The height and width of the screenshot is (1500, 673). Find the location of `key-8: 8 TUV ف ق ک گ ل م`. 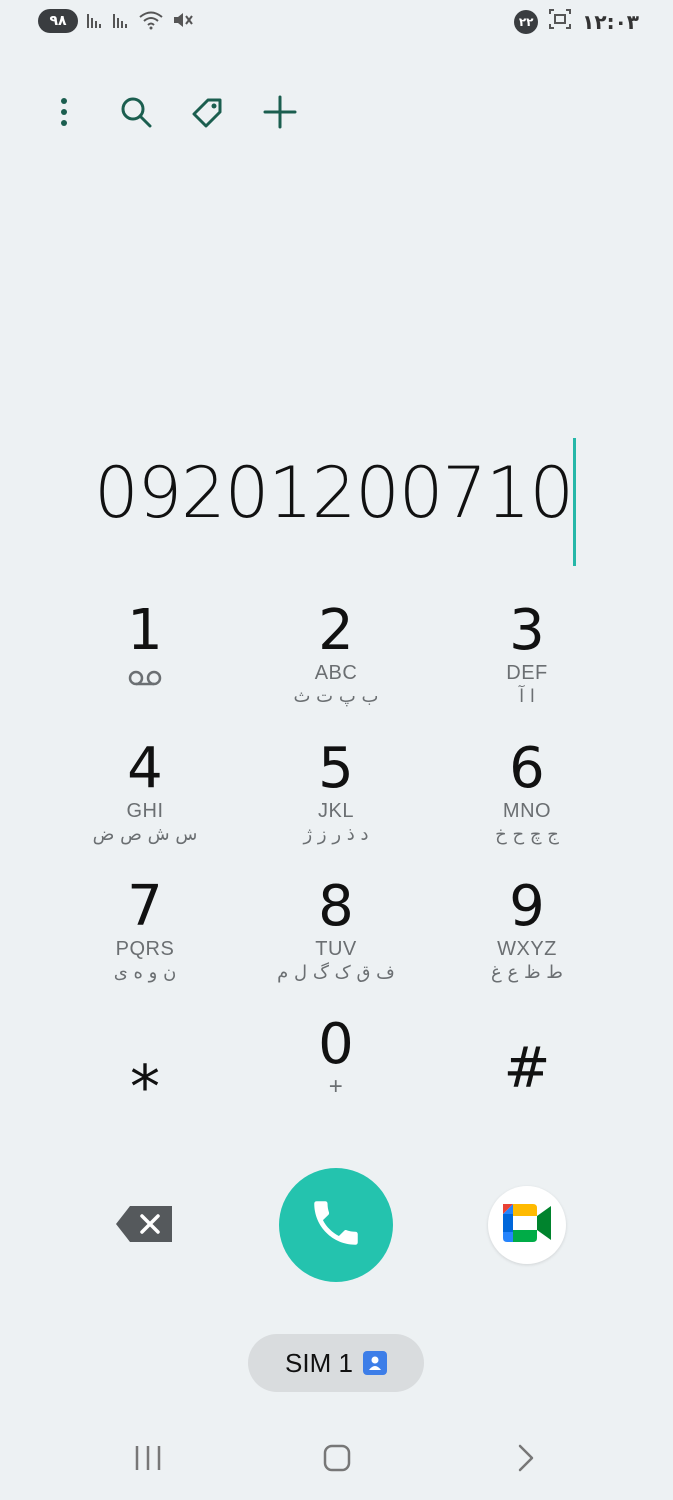

key-8: 8 TUV ف ق ک گ ل م is located at coordinates (336, 941).